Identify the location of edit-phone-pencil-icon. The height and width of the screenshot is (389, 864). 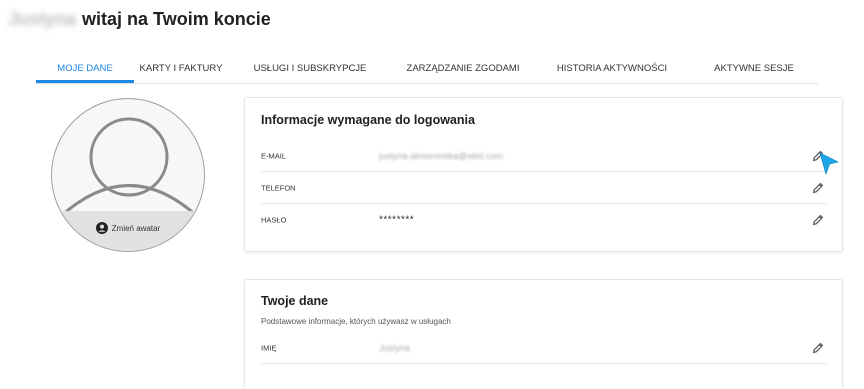
(818, 188).